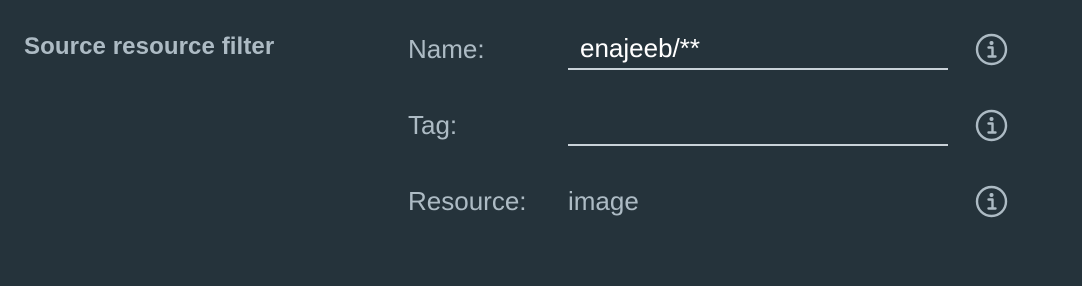 The width and height of the screenshot is (1082, 286). Describe the element at coordinates (758, 125) in the screenshot. I see `tag-input` at that location.